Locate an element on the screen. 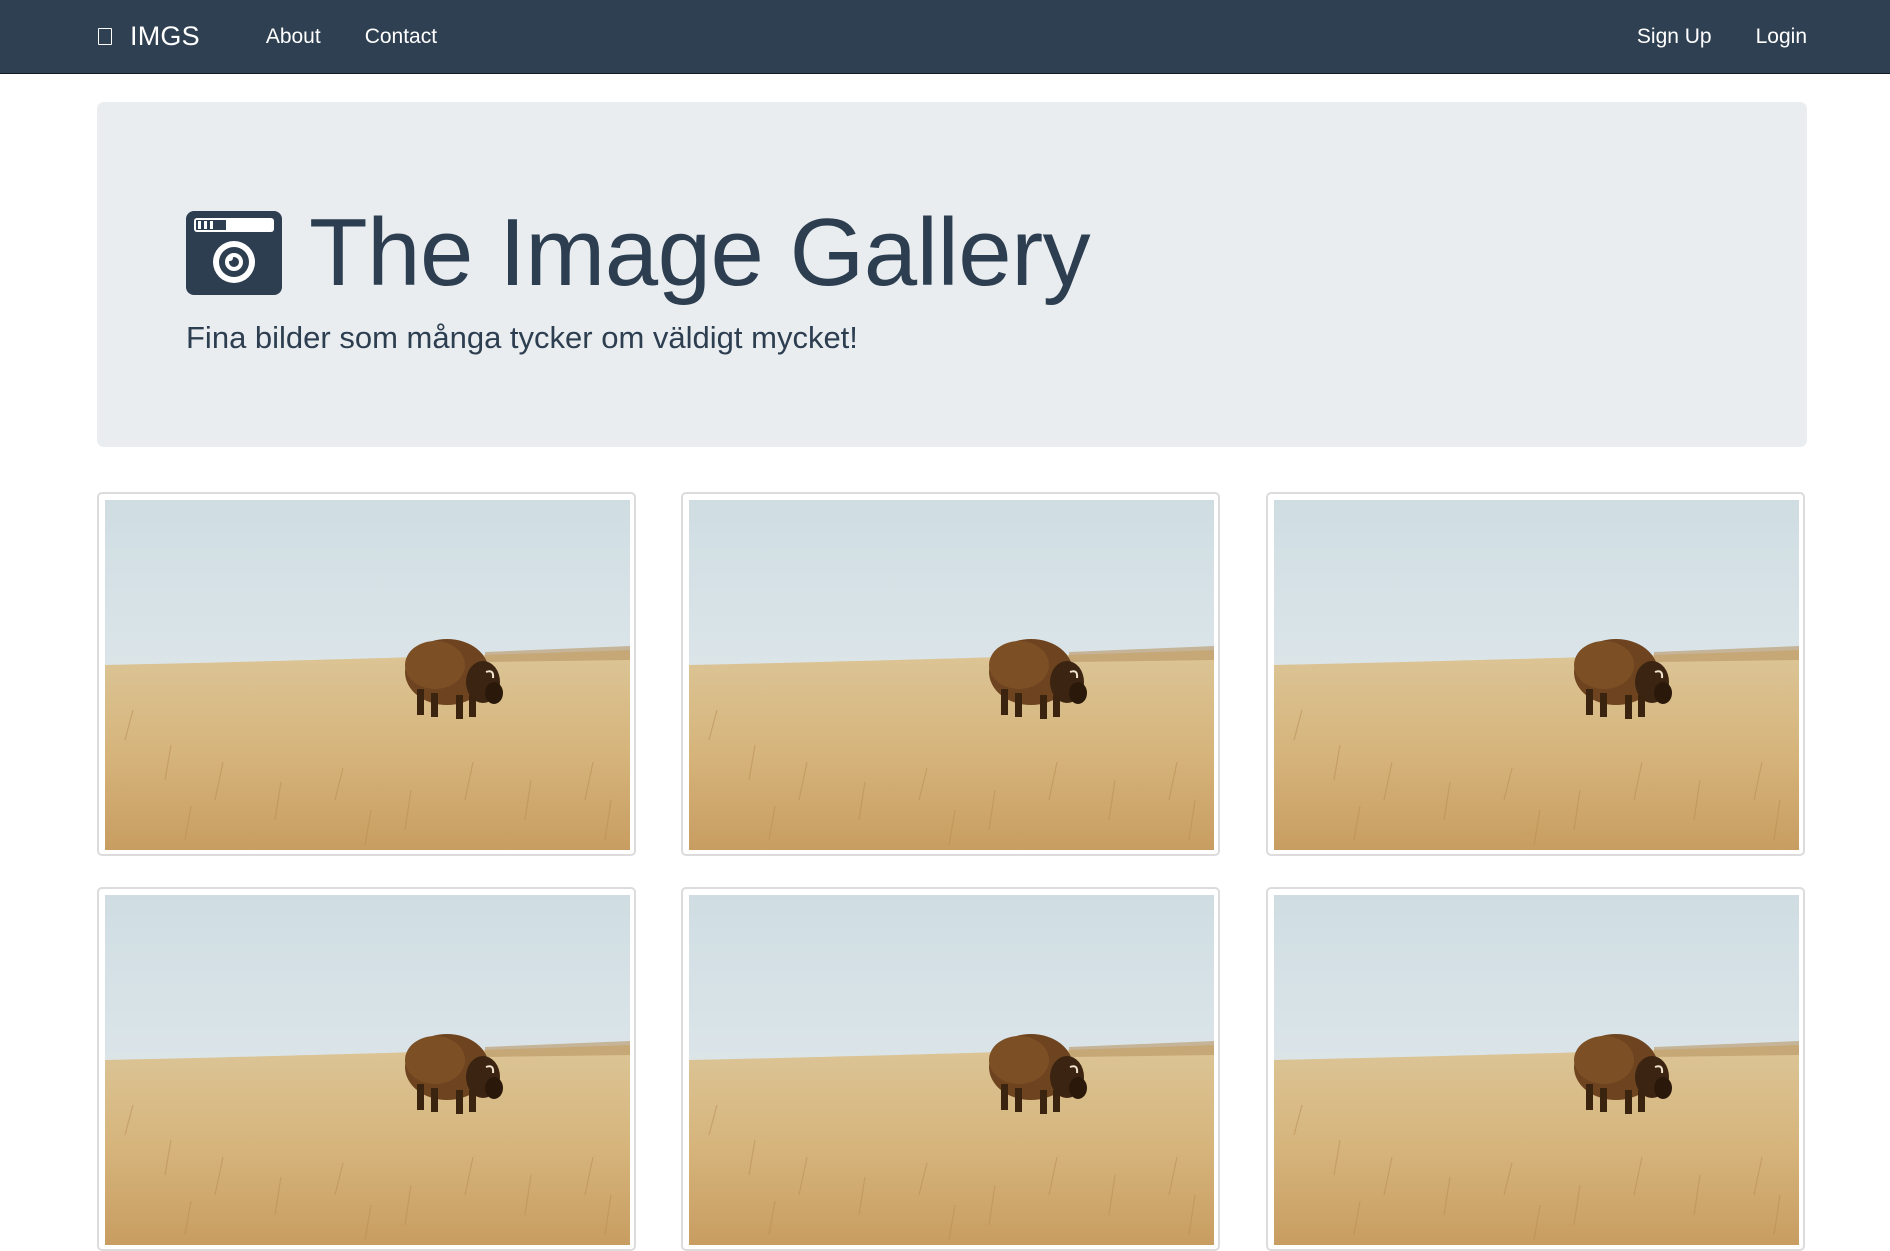  login-link: Login is located at coordinates (1759, 37).